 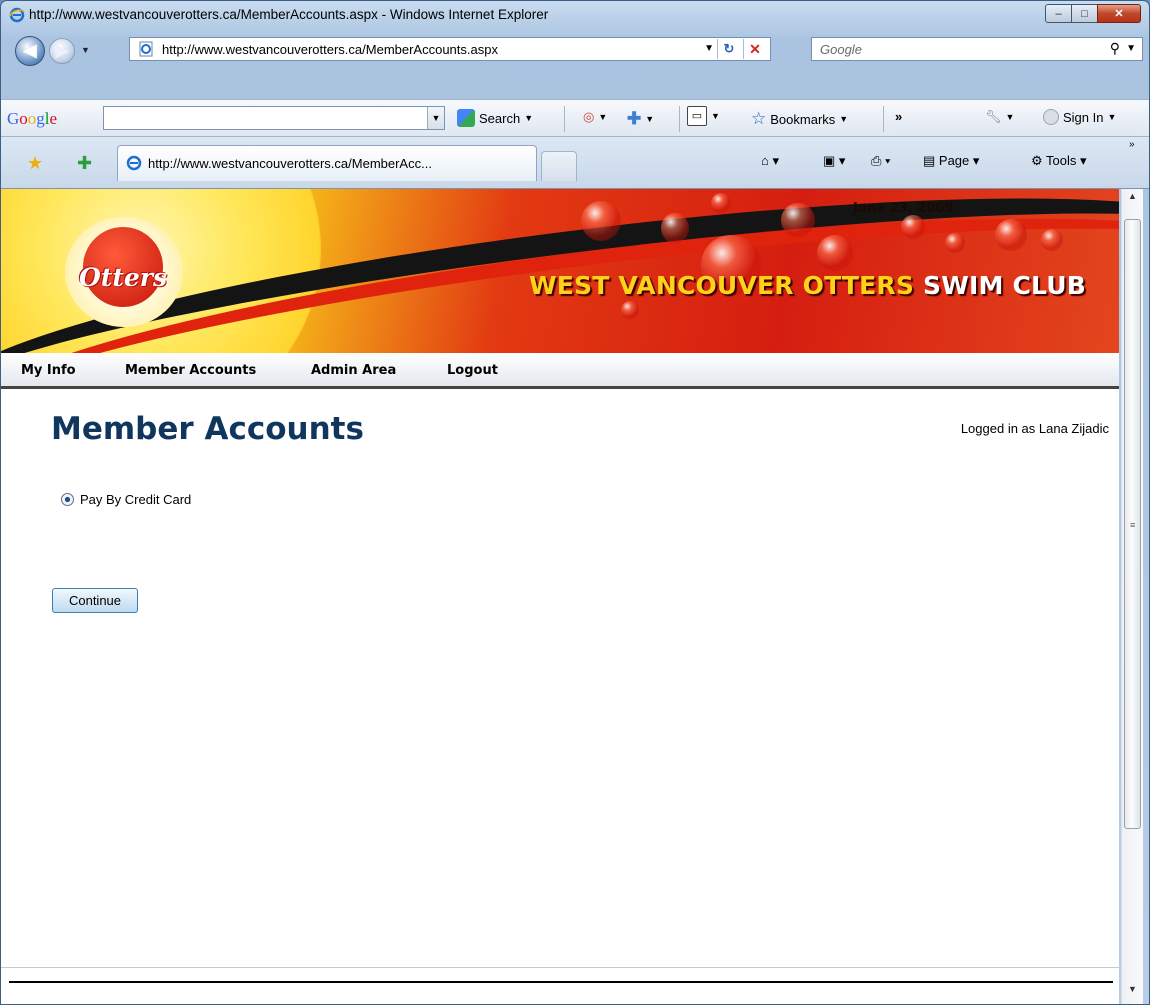 I want to click on settings-button: 🔧︎ ▼, so click(x=999, y=117).